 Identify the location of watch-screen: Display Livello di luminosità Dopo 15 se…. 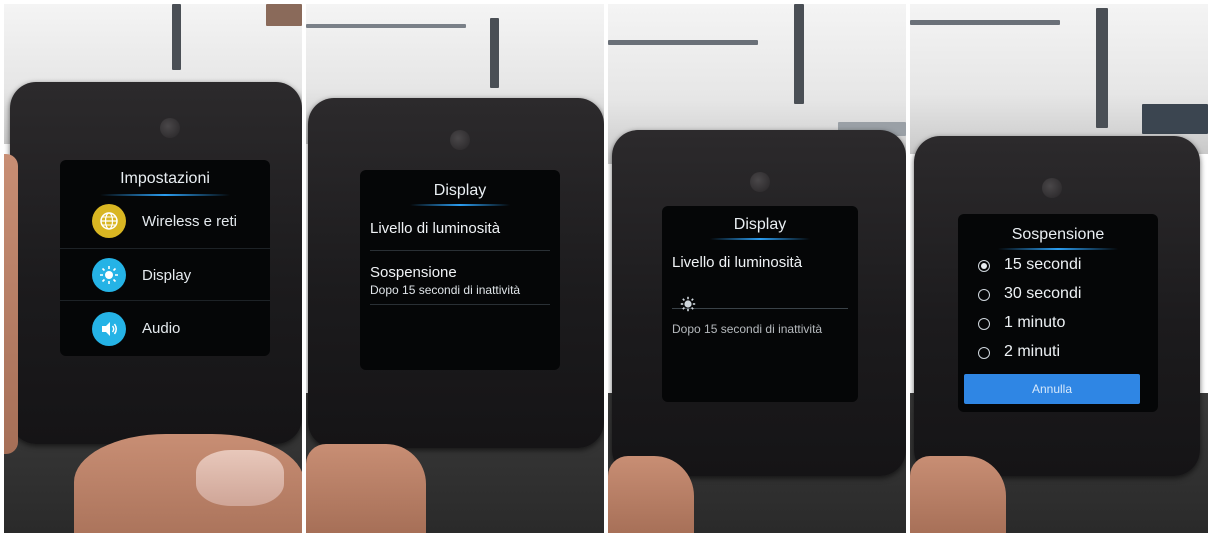
(760, 304).